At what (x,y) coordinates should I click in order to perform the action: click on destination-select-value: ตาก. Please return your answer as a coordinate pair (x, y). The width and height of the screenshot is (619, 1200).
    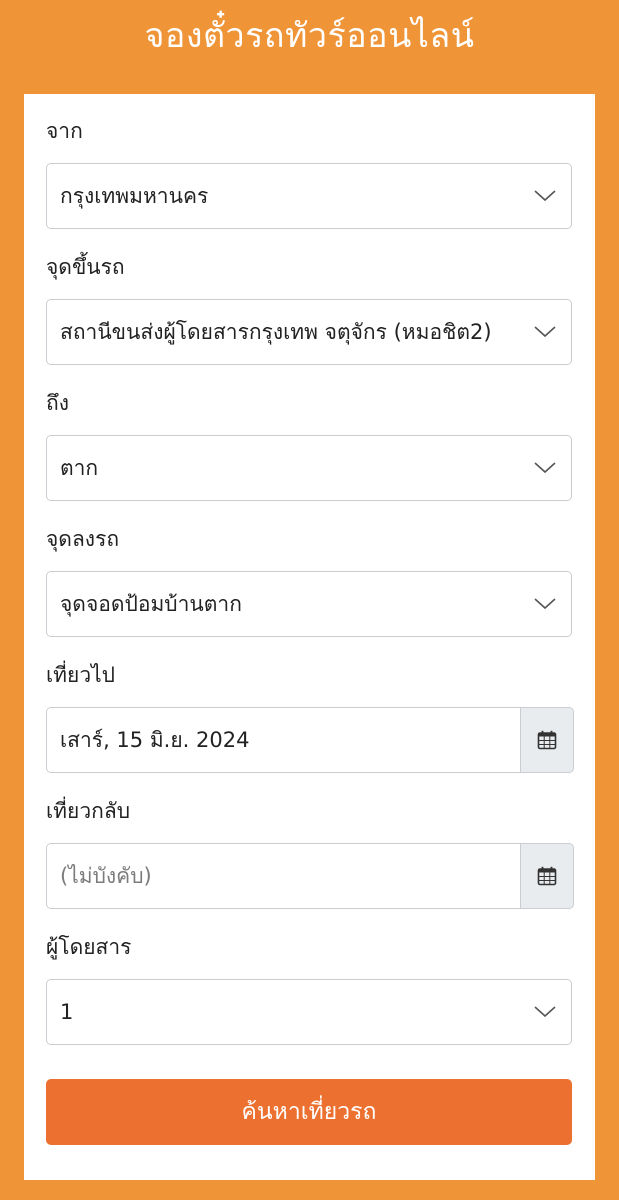
    Looking at the image, I should click on (79, 467).